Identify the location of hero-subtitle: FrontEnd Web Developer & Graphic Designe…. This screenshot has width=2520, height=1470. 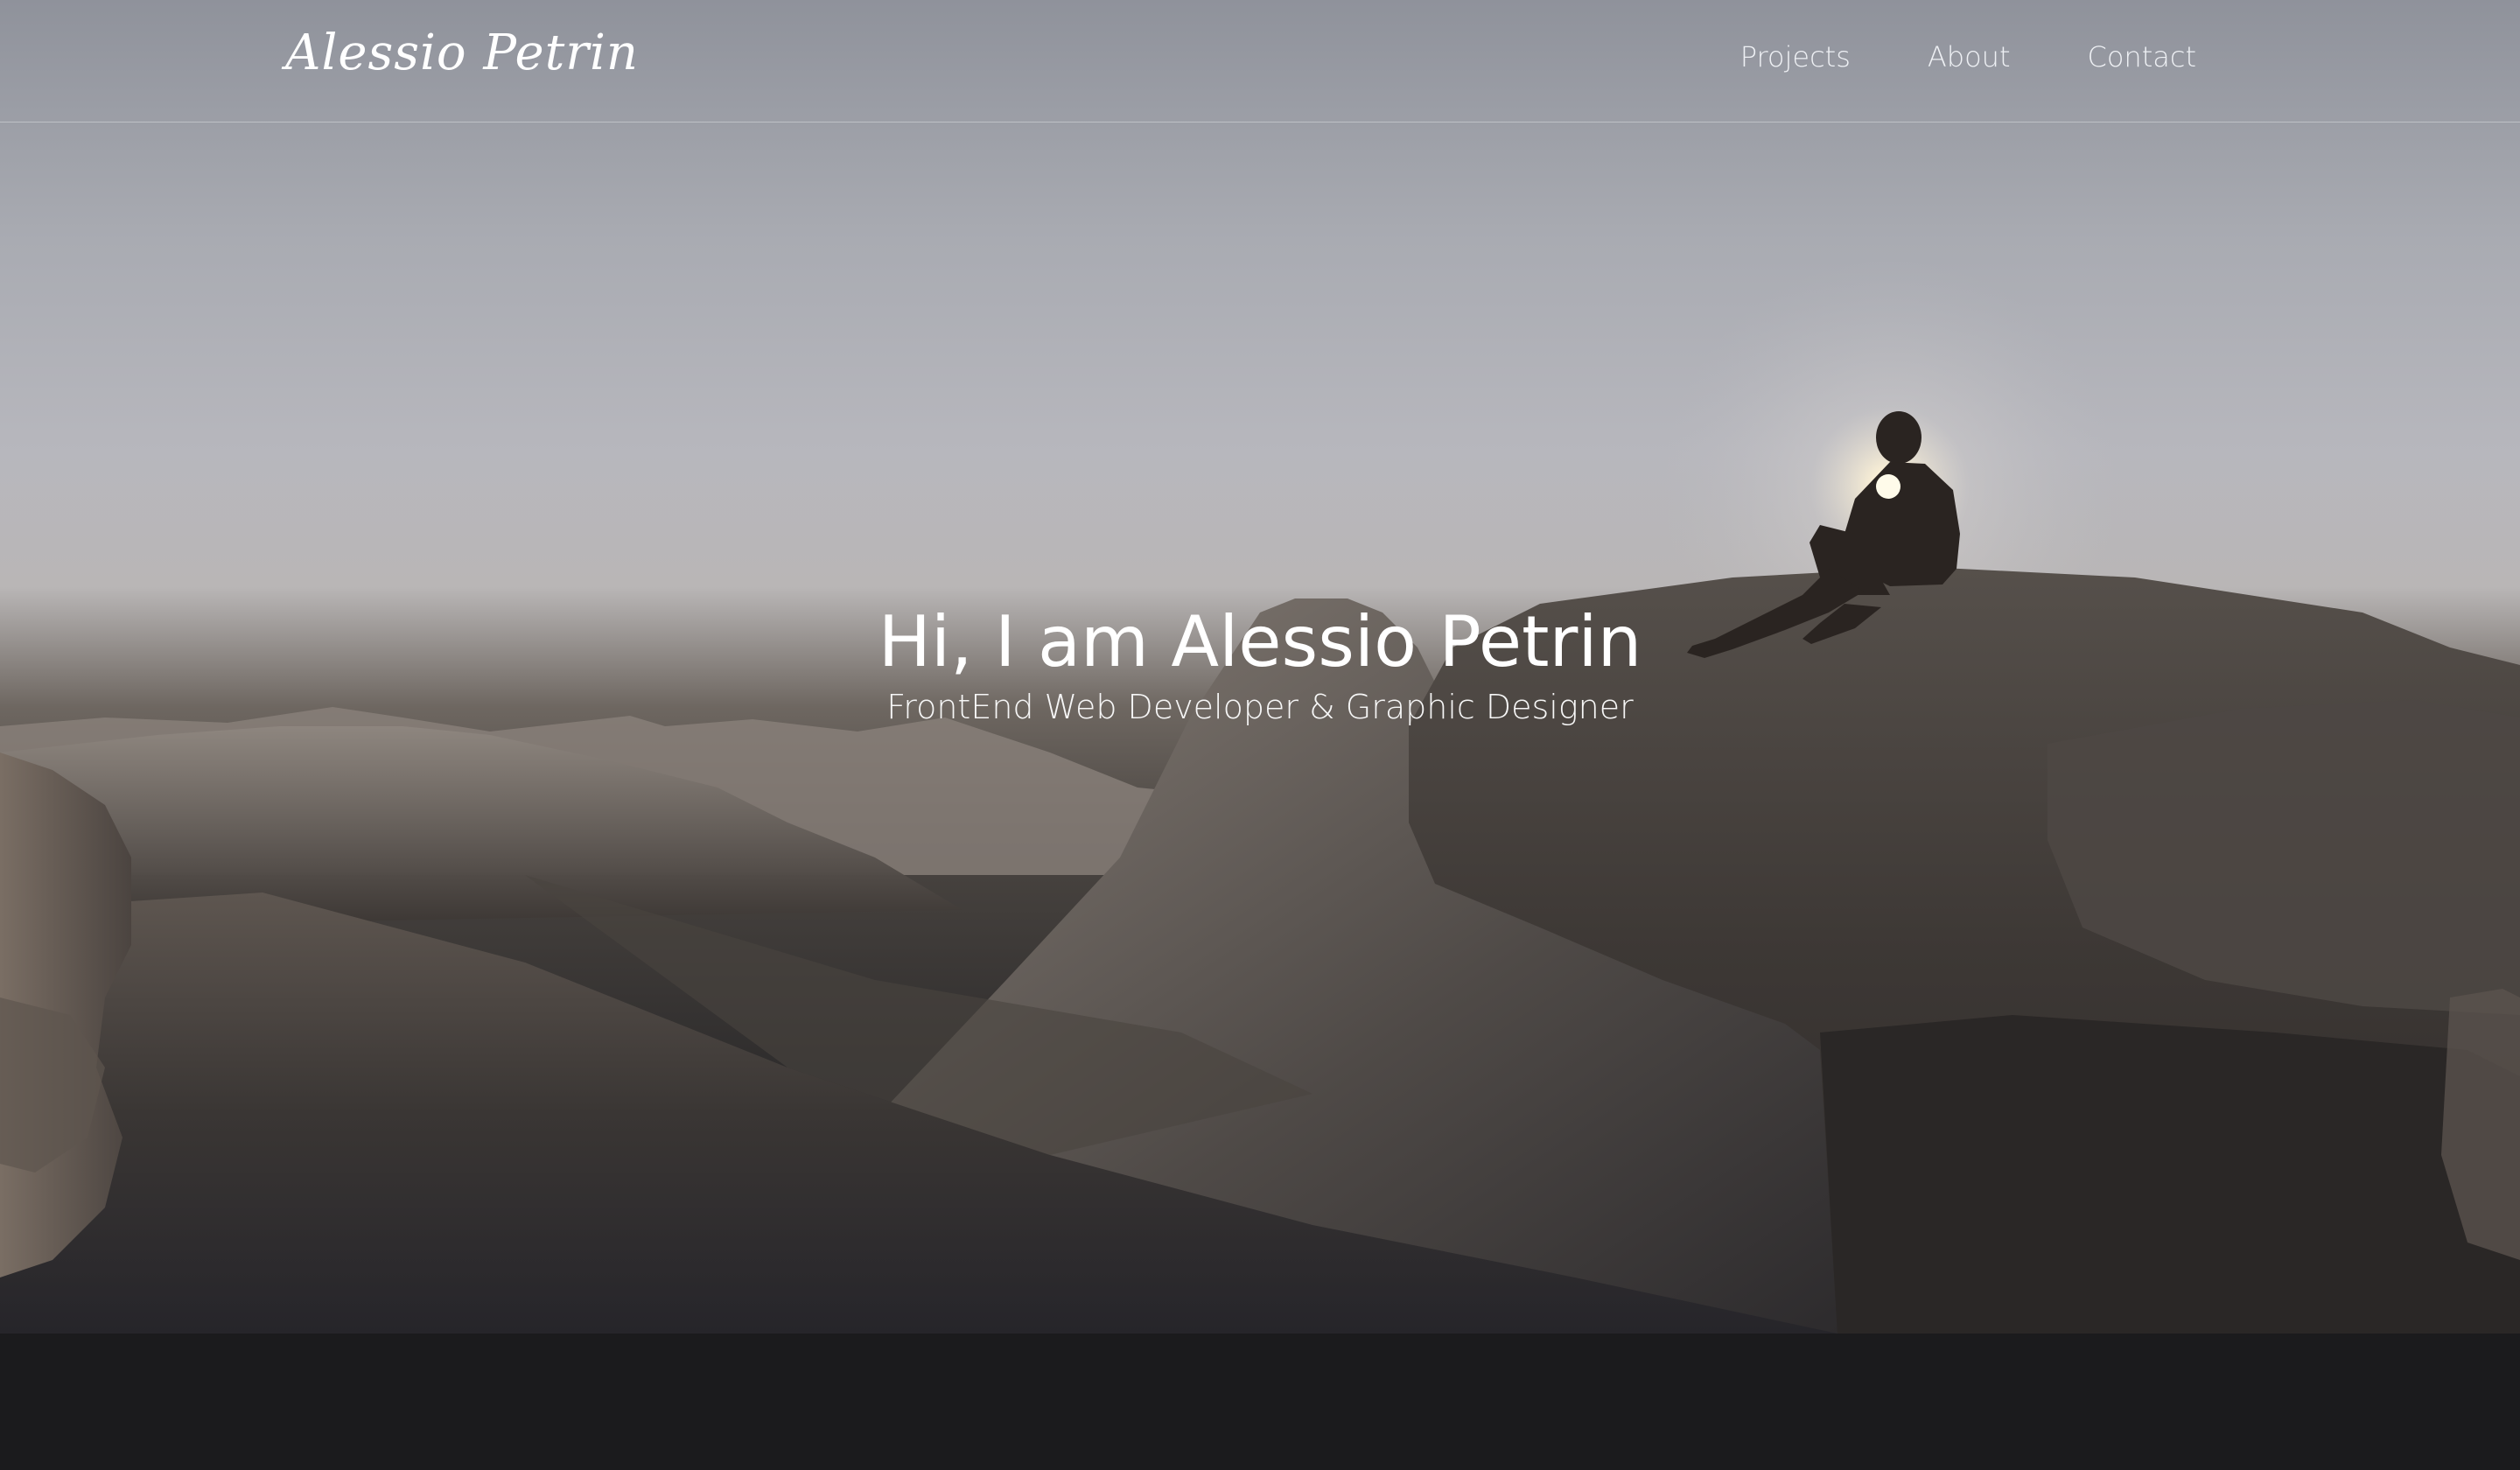
(1260, 707).